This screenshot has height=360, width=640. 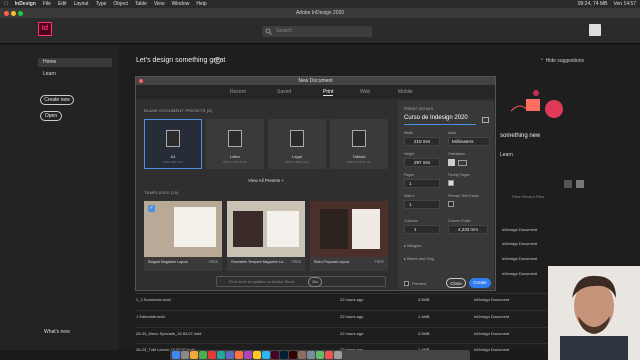 What do you see at coordinates (419, 258) in the screenshot?
I see `bleed-section: ▸ Bleed and Slug` at bounding box center [419, 258].